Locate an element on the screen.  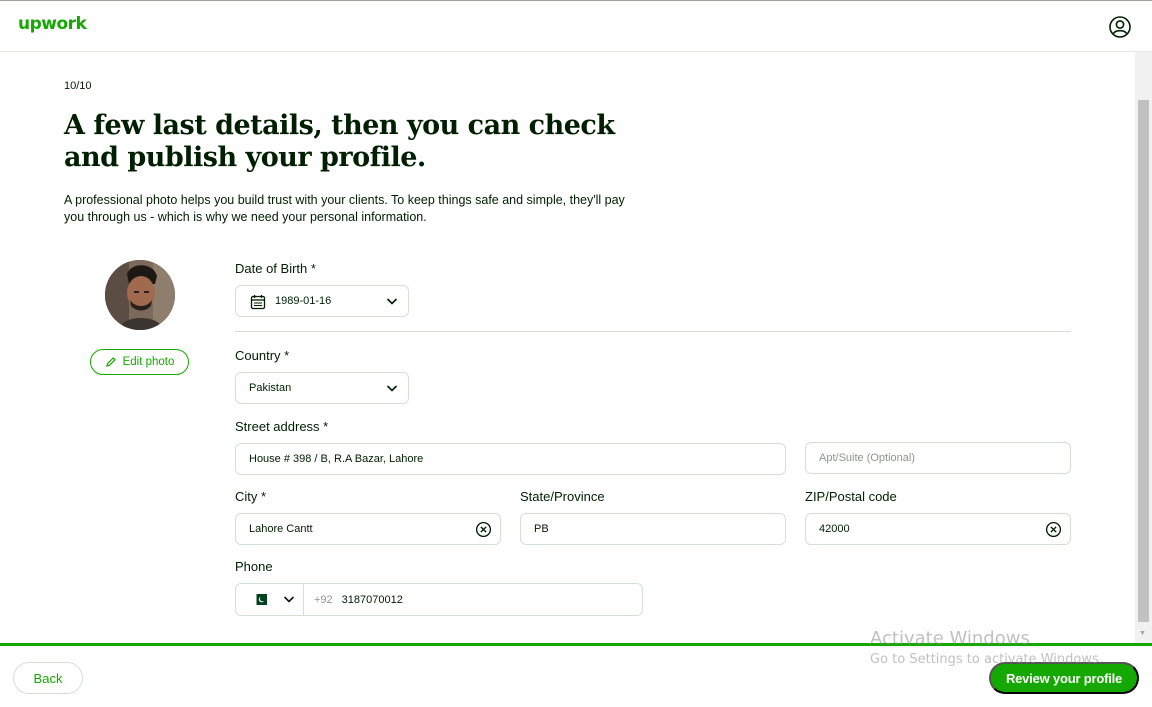
state-label: State/Province is located at coordinates (562, 496).